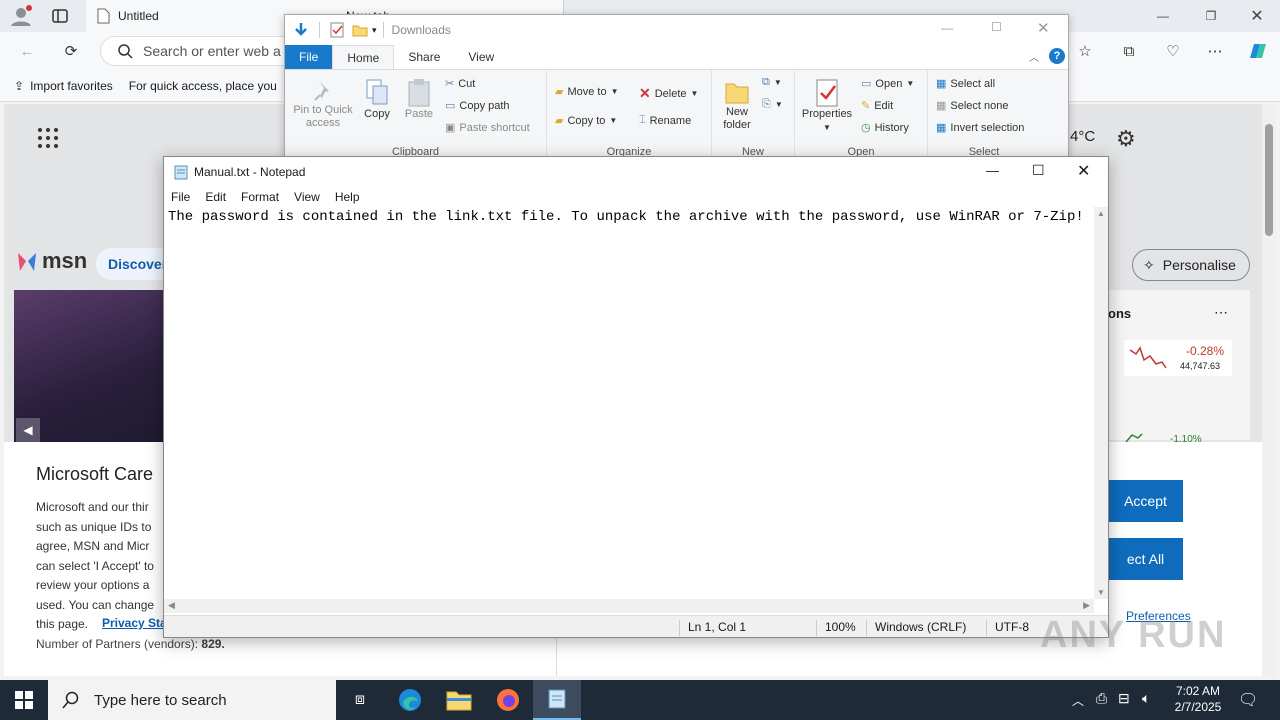 The width and height of the screenshot is (1280, 720). Describe the element at coordinates (419, 99) in the screenshot. I see `paste-button: Paste` at that location.